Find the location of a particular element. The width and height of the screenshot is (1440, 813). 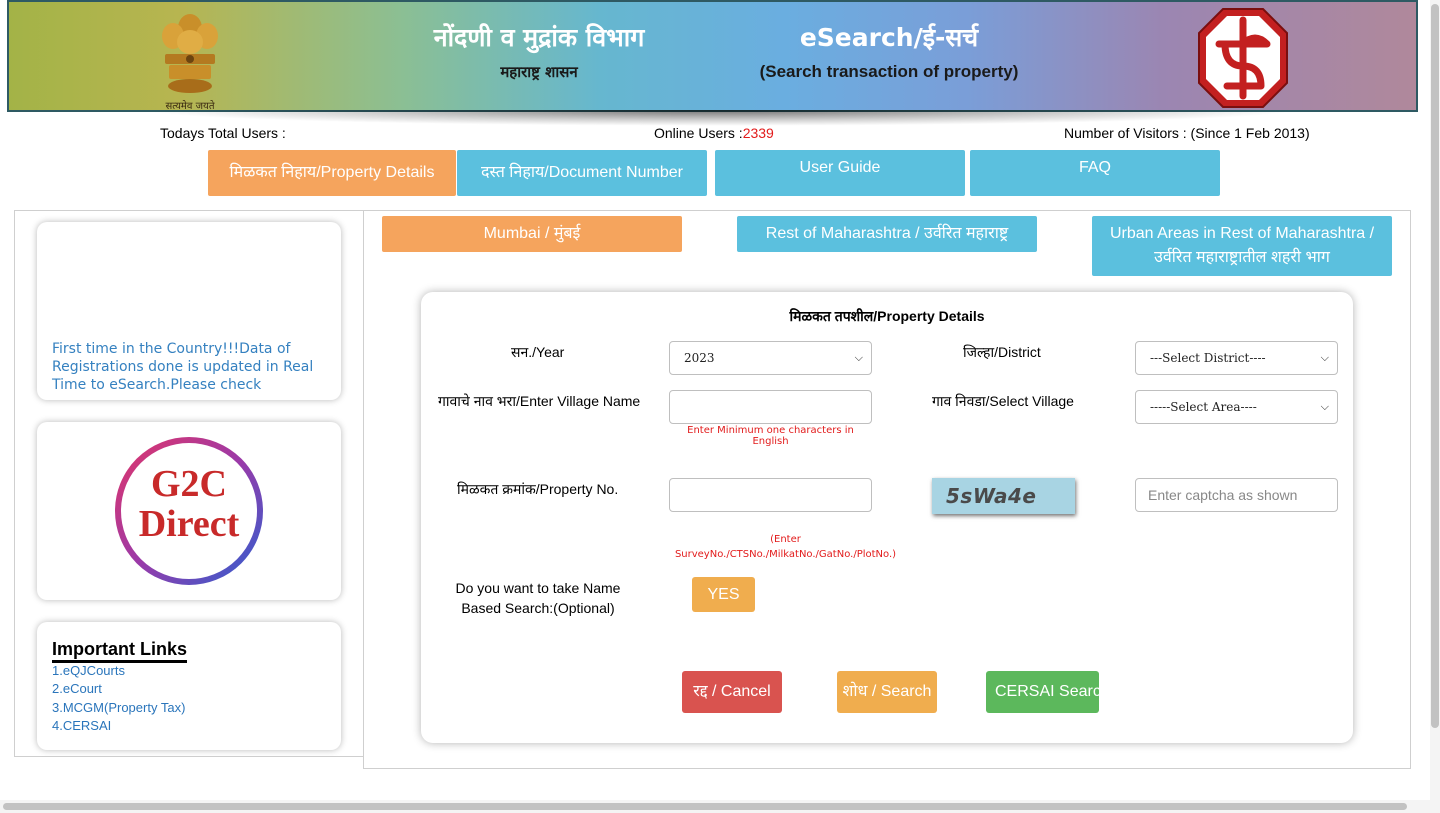

g2c-line2: Direct is located at coordinates (189, 524).